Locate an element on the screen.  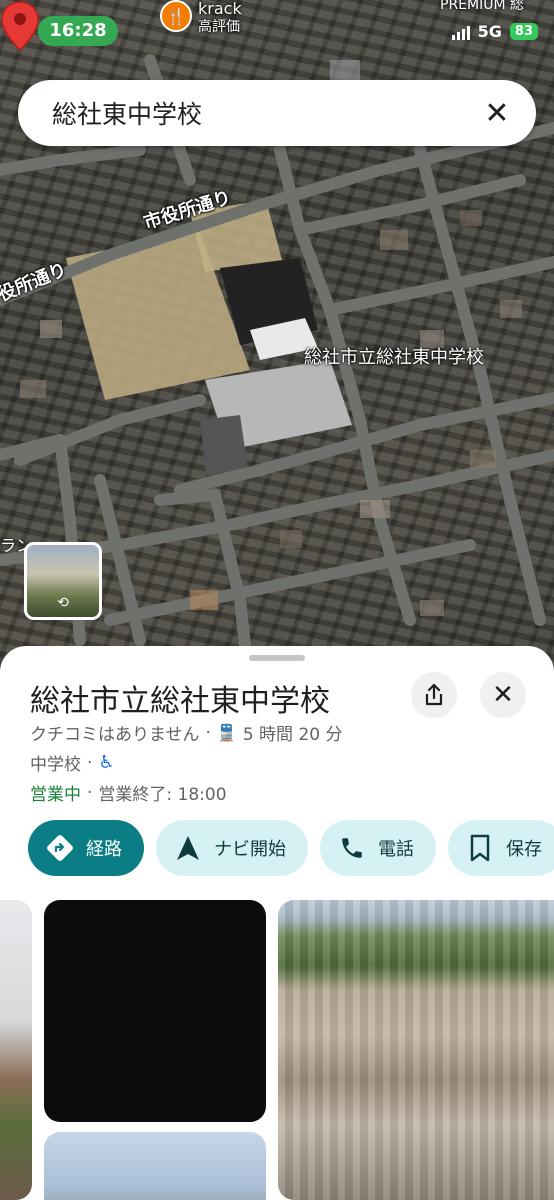
call-label: 電話 is located at coordinates (396, 849).